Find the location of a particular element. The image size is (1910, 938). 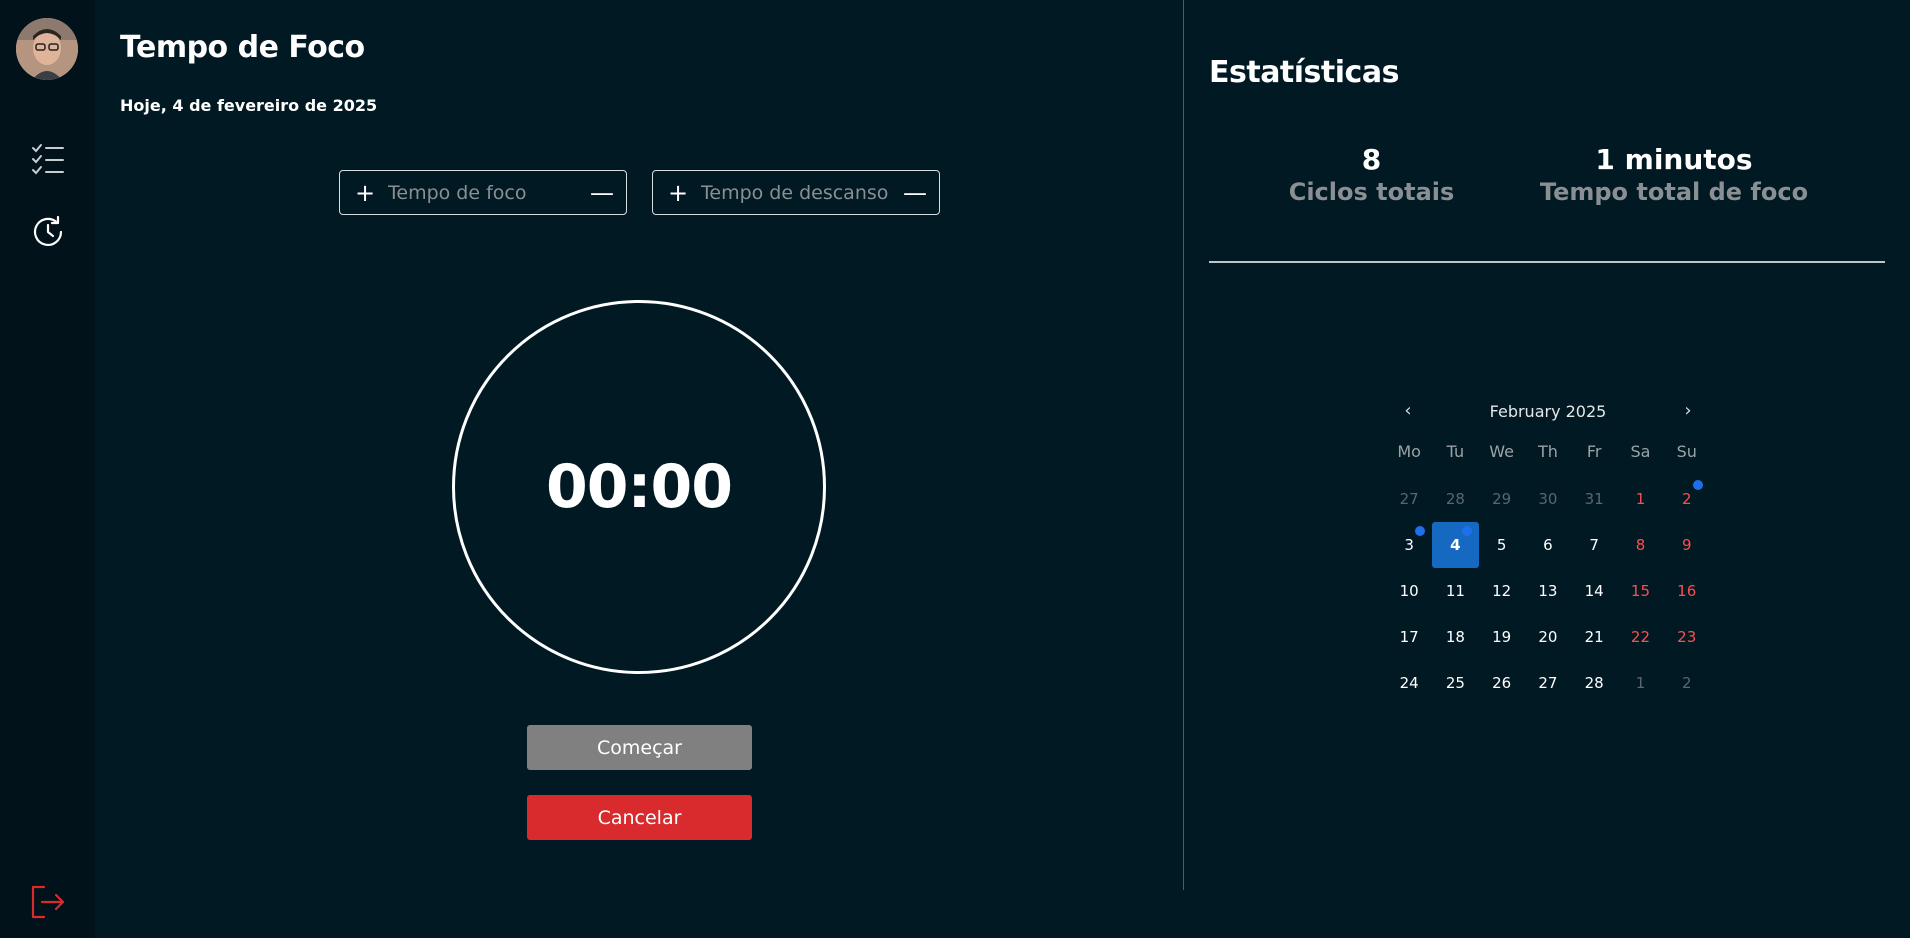

calendar-month-label: February 2025 is located at coordinates (1548, 411).